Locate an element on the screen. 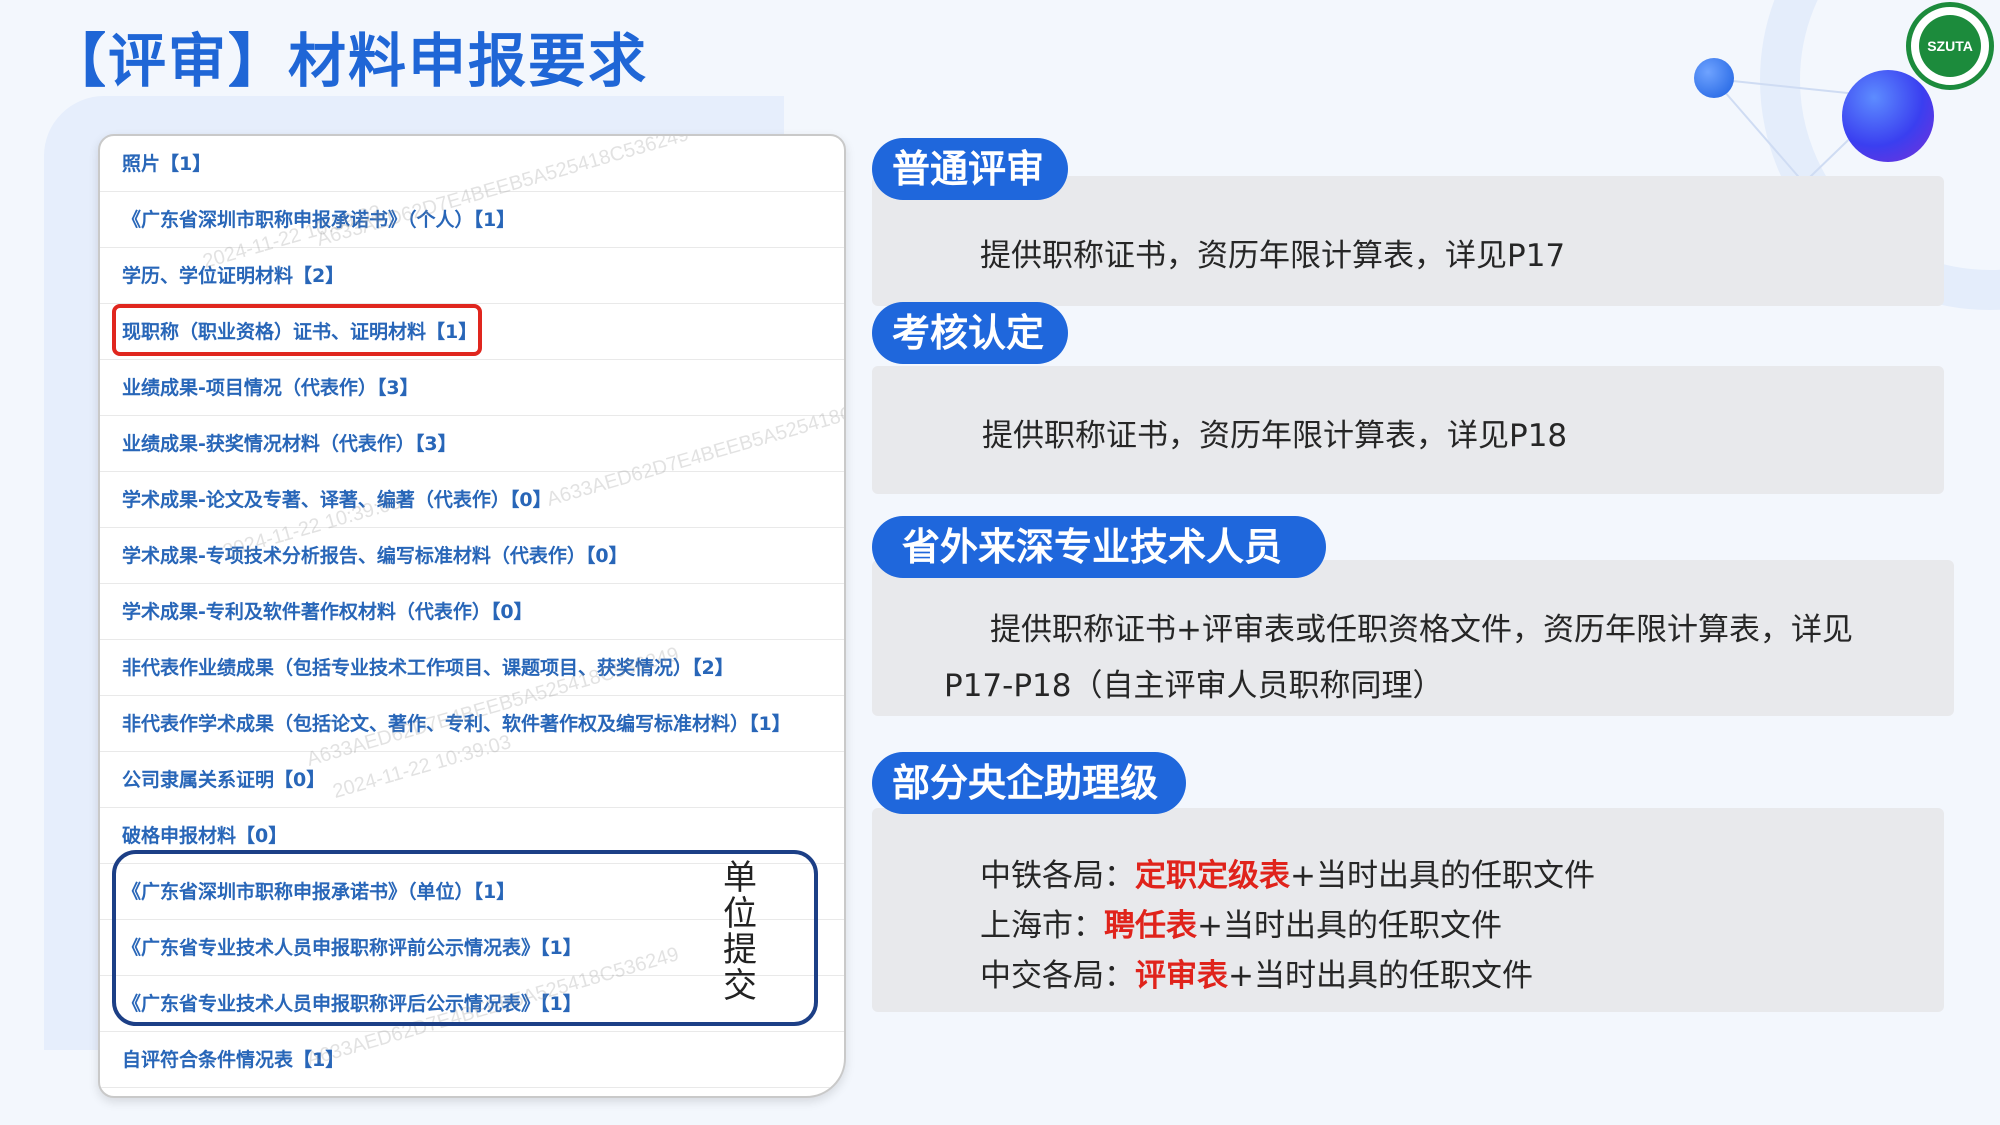  section-outside-text-line2: P17-P18（自主评审人员职称同理） is located at coordinates (1194, 686).